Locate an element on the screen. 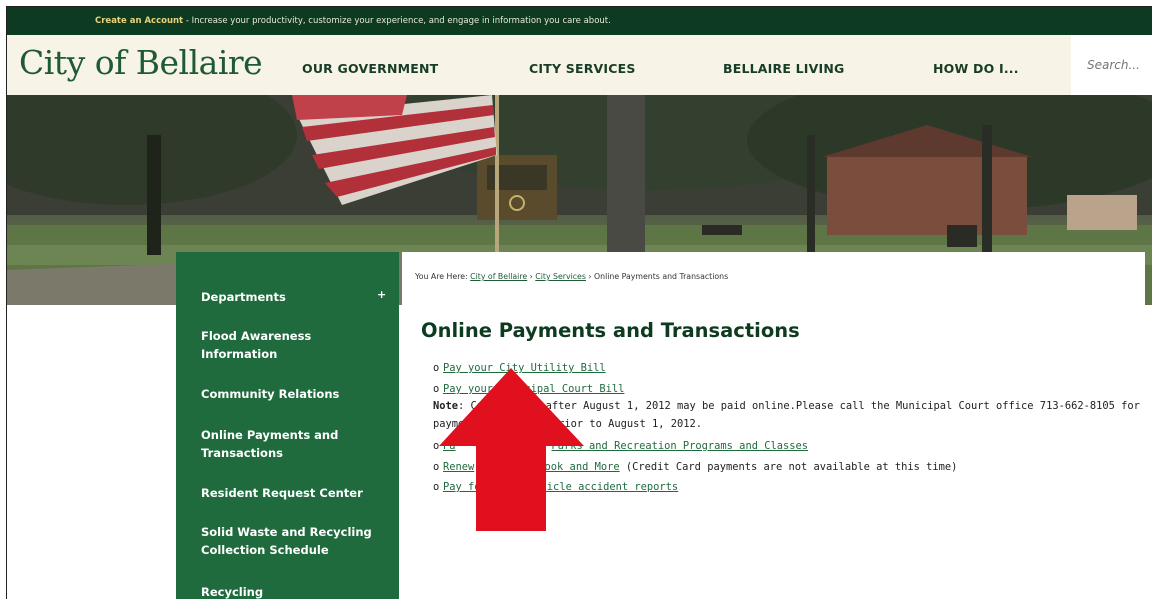 Image resolution: width=1152 pixels, height=599 pixels. renew-link-start: Renew is located at coordinates (458, 467).